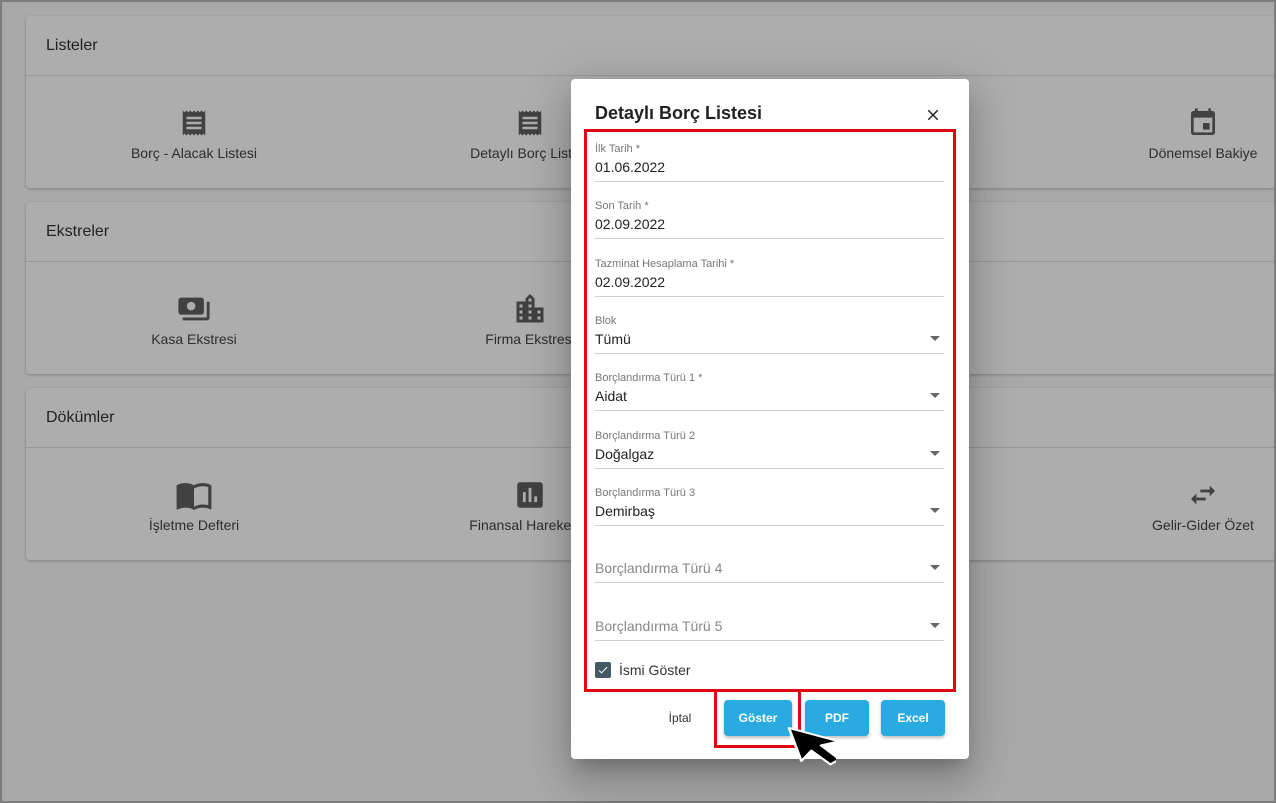 This screenshot has width=1276, height=803. I want to click on iptal-button: İptal, so click(680, 718).